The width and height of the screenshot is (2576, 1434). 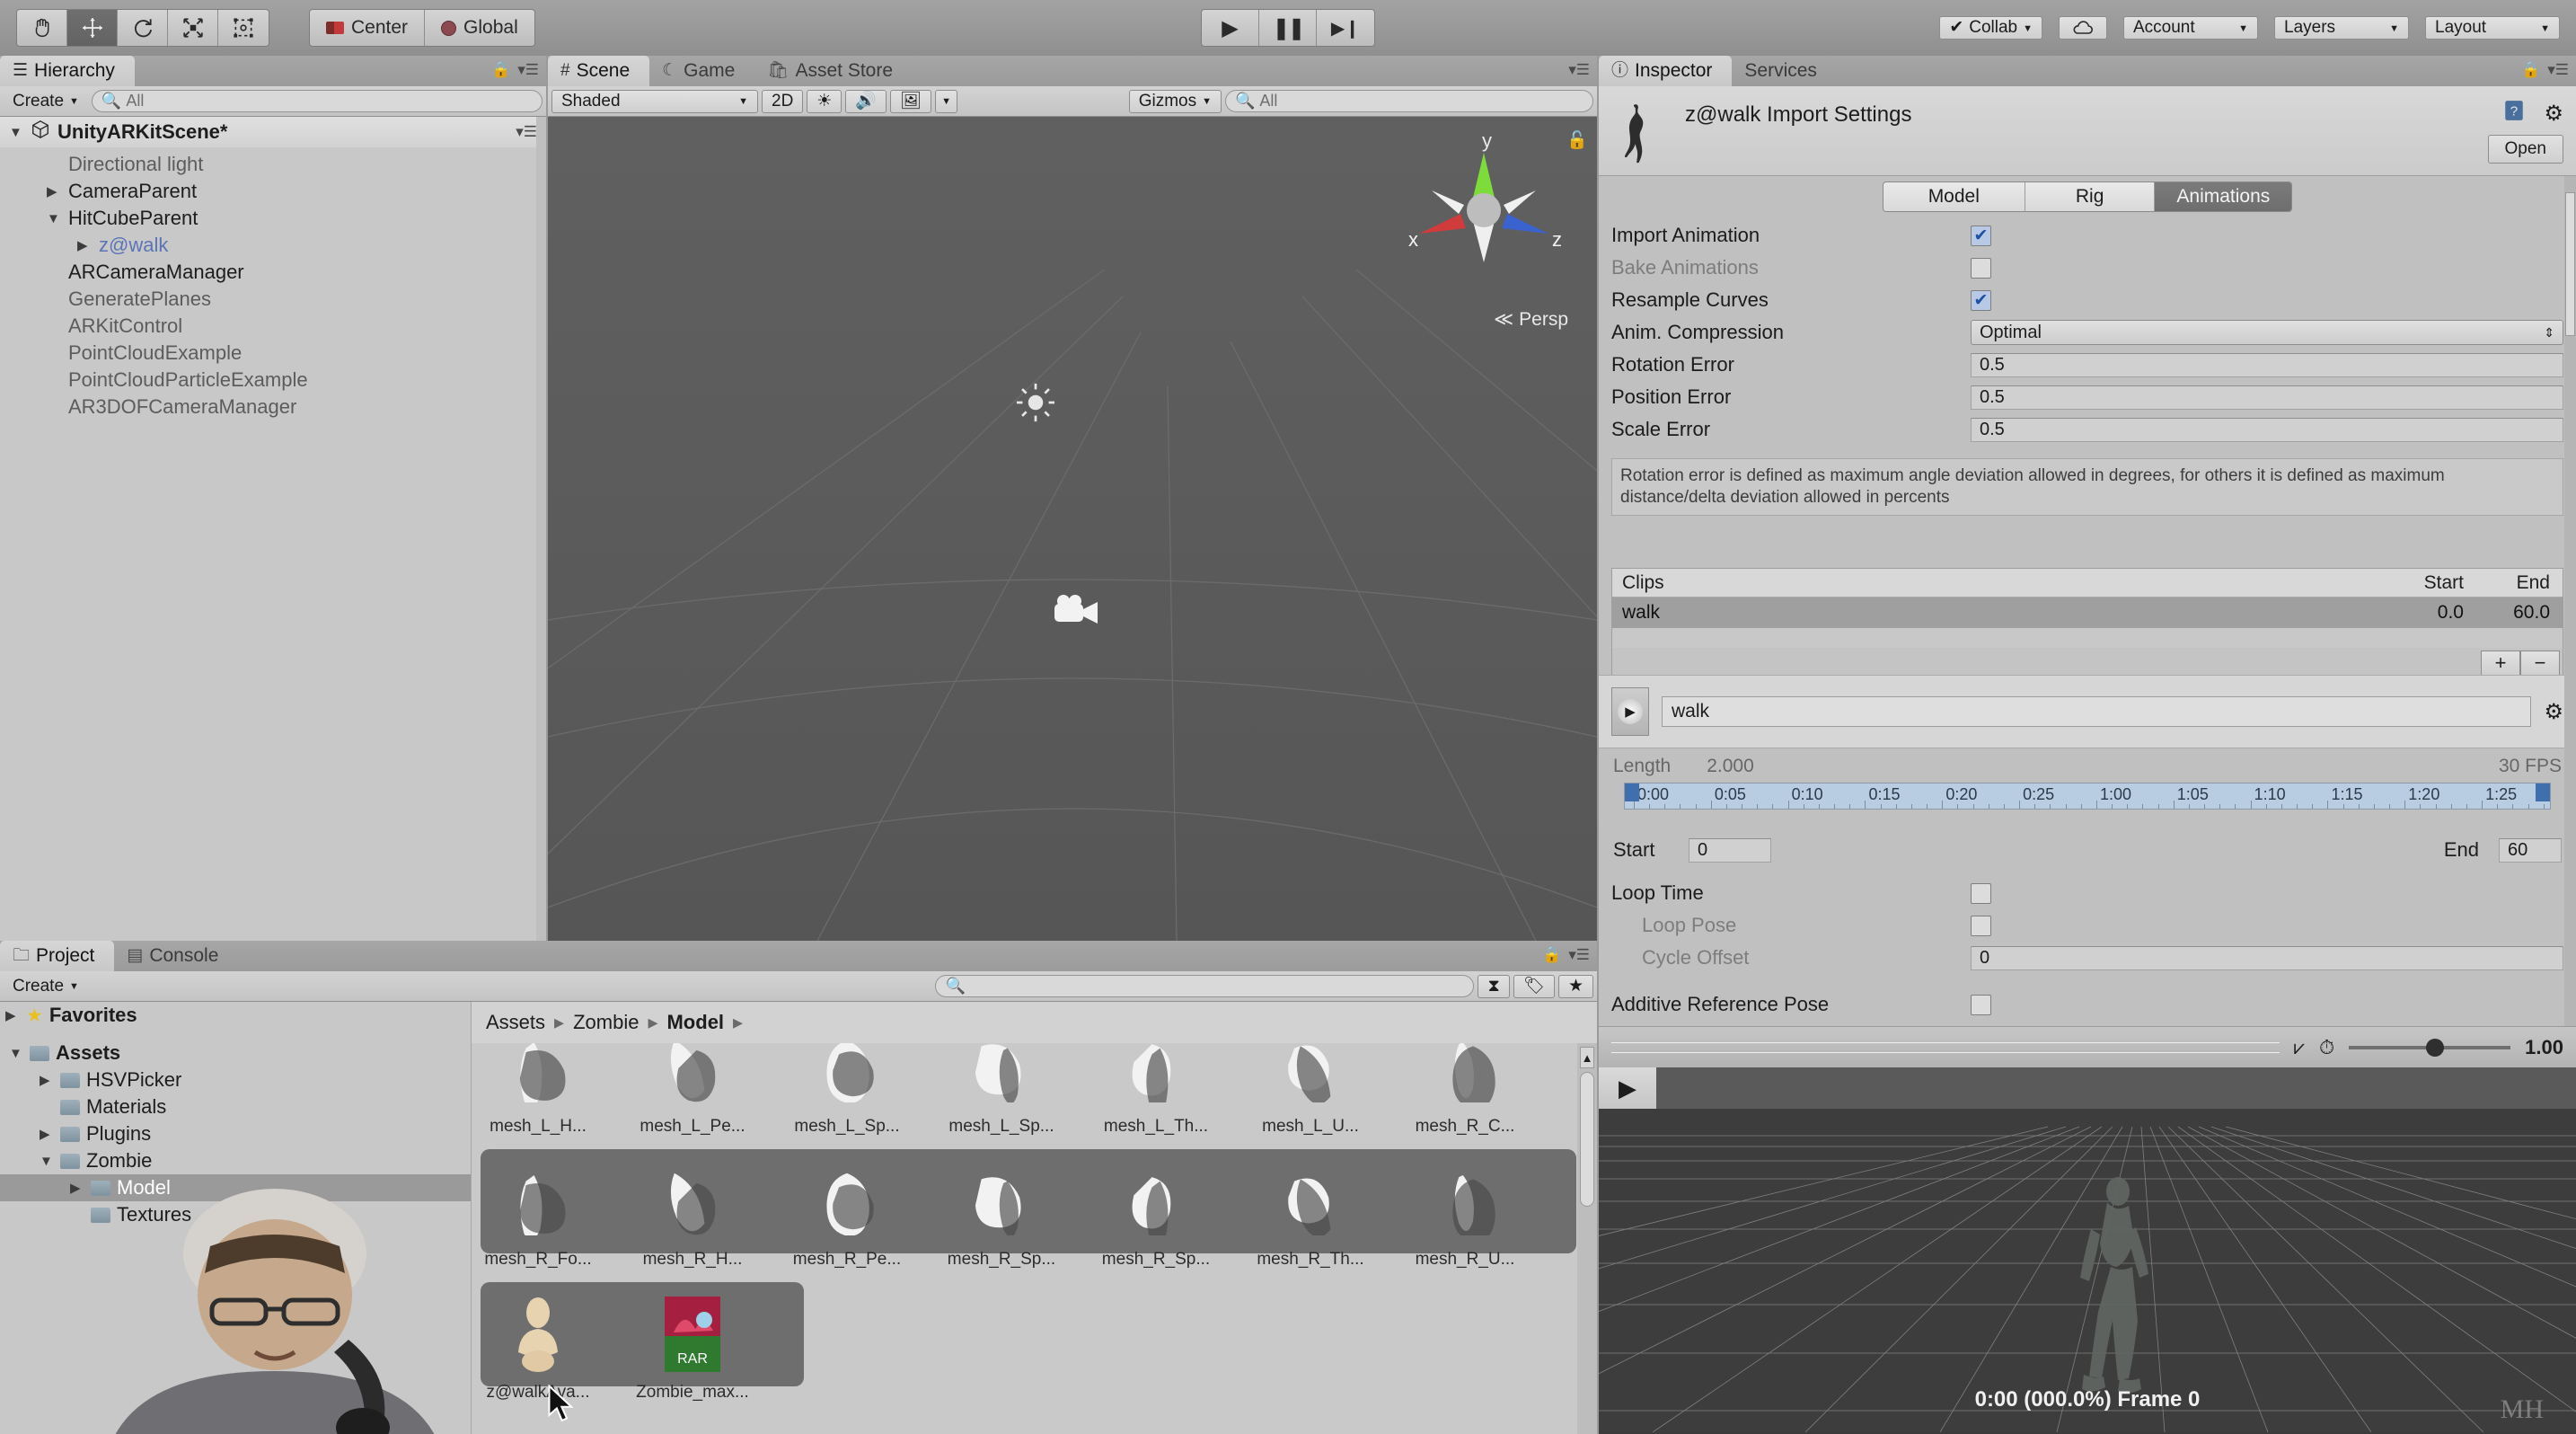 I want to click on tab-animations: Animations, so click(x=2223, y=196).